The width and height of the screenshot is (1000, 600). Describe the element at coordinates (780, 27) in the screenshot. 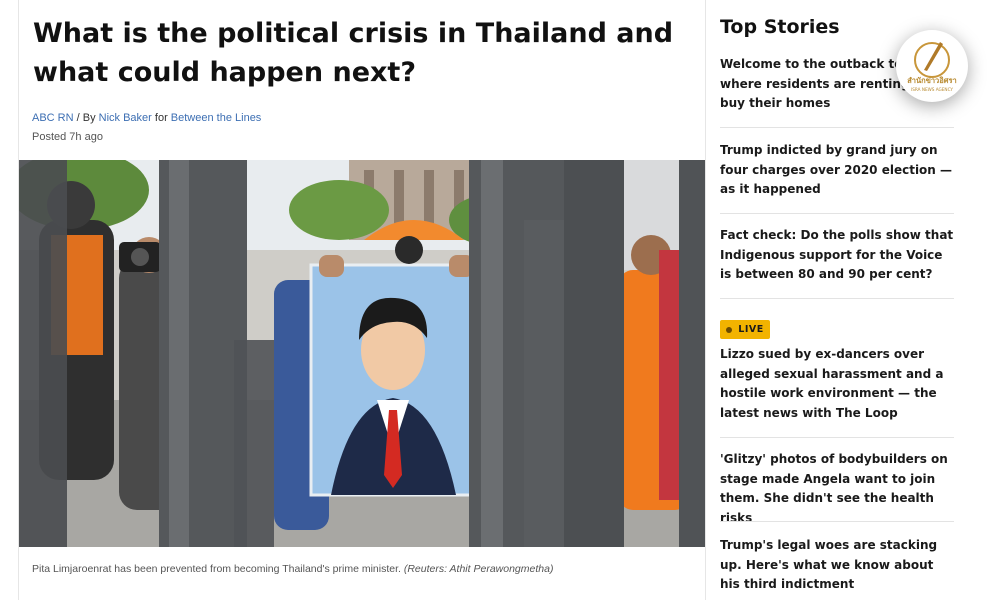

I see `top-stories-heading: Top Stories` at that location.